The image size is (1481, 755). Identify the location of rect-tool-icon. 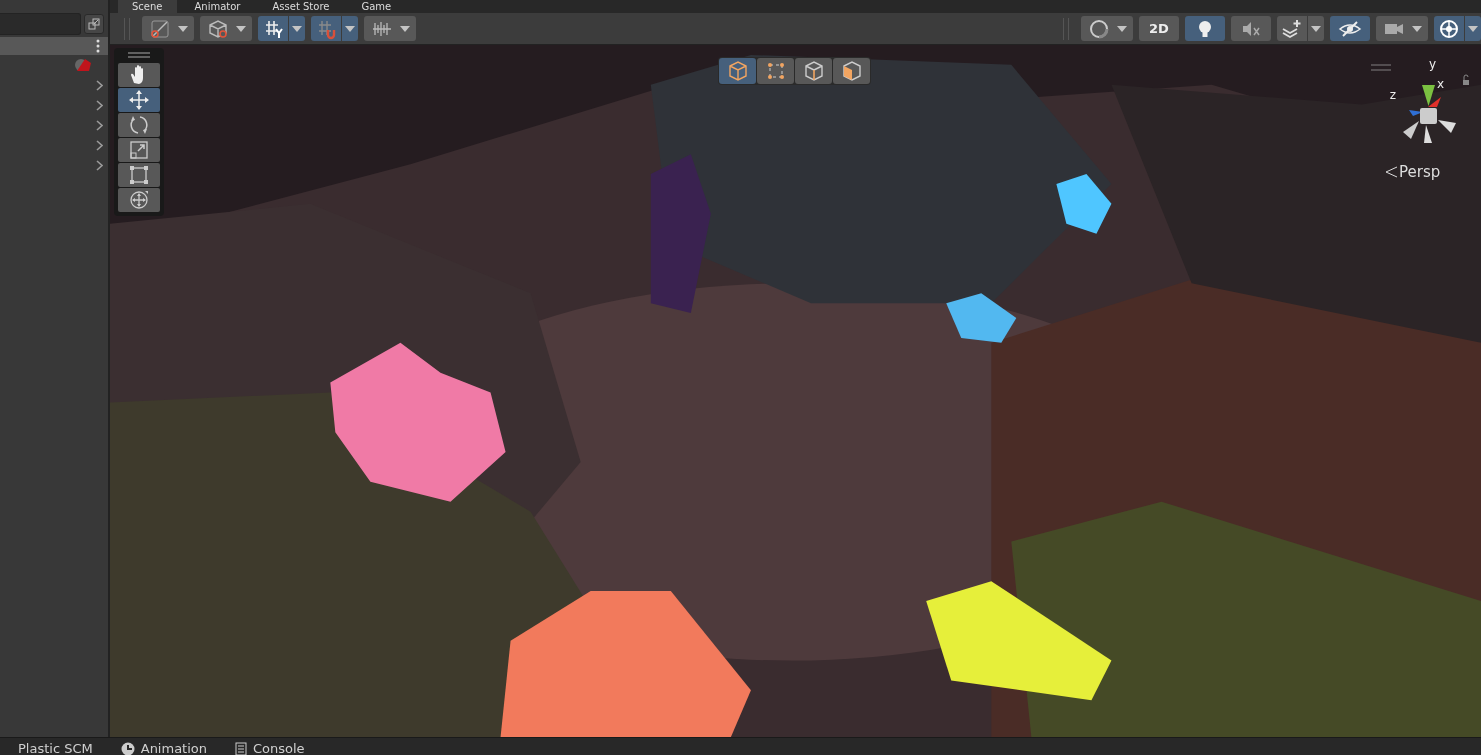
(139, 175).